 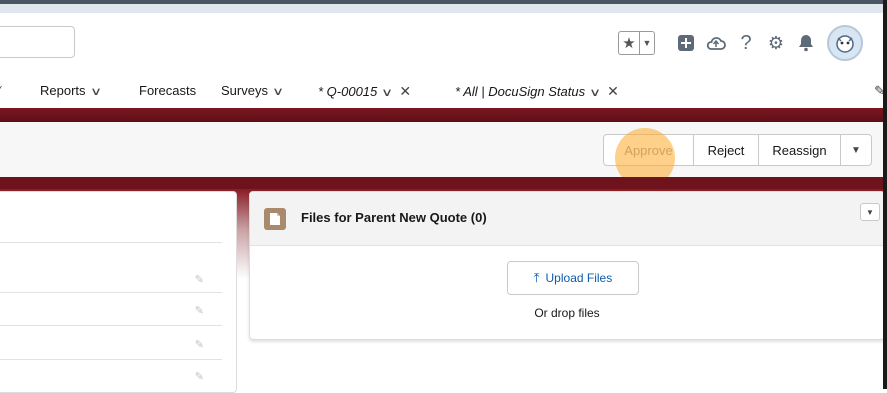 I want to click on files-card-menu: ▼, so click(x=870, y=212).